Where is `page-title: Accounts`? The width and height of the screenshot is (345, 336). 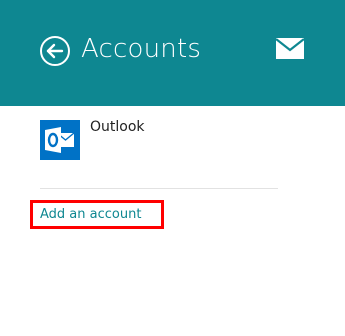
page-title: Accounts is located at coordinates (141, 49).